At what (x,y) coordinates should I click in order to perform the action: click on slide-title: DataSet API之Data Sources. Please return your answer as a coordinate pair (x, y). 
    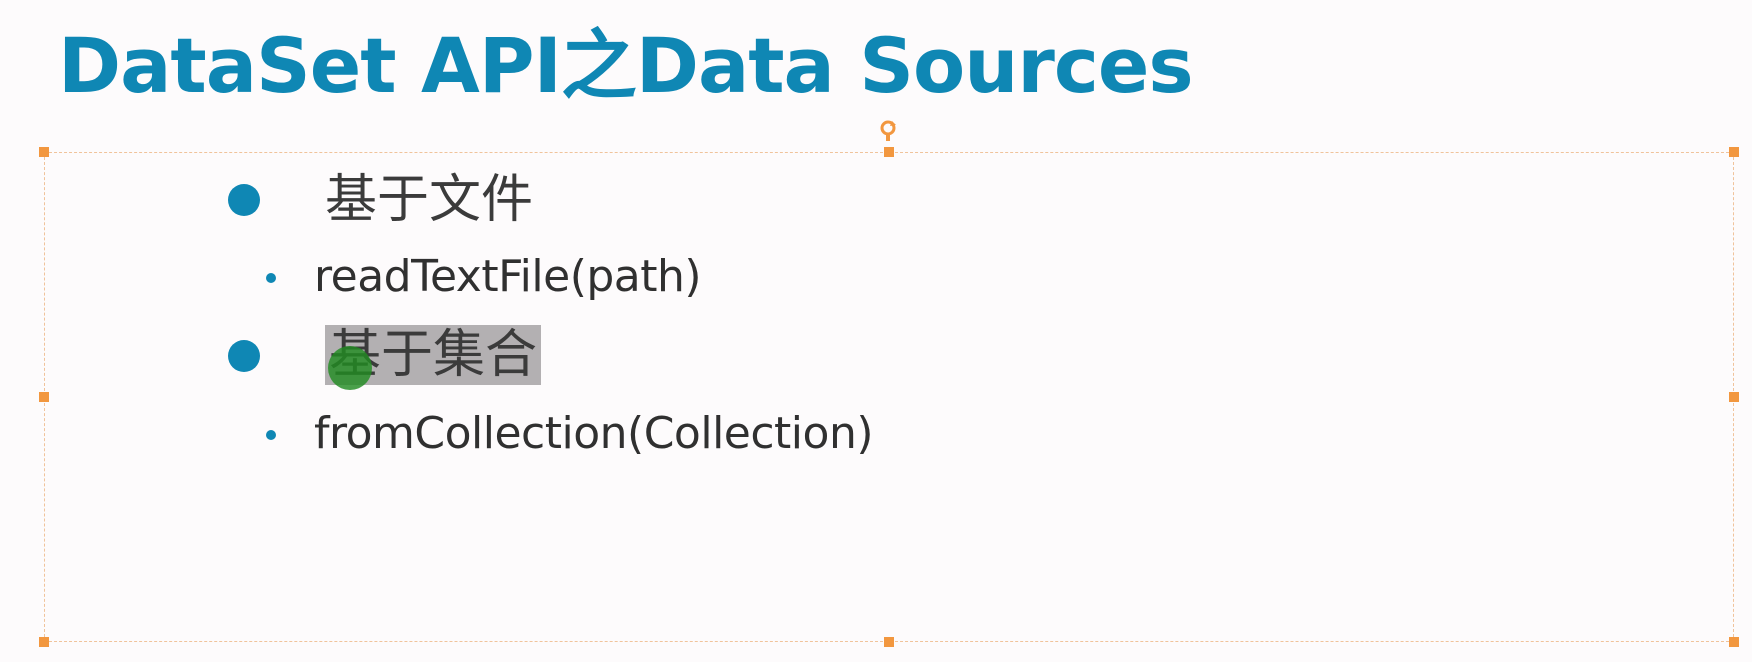
    Looking at the image, I should click on (626, 66).